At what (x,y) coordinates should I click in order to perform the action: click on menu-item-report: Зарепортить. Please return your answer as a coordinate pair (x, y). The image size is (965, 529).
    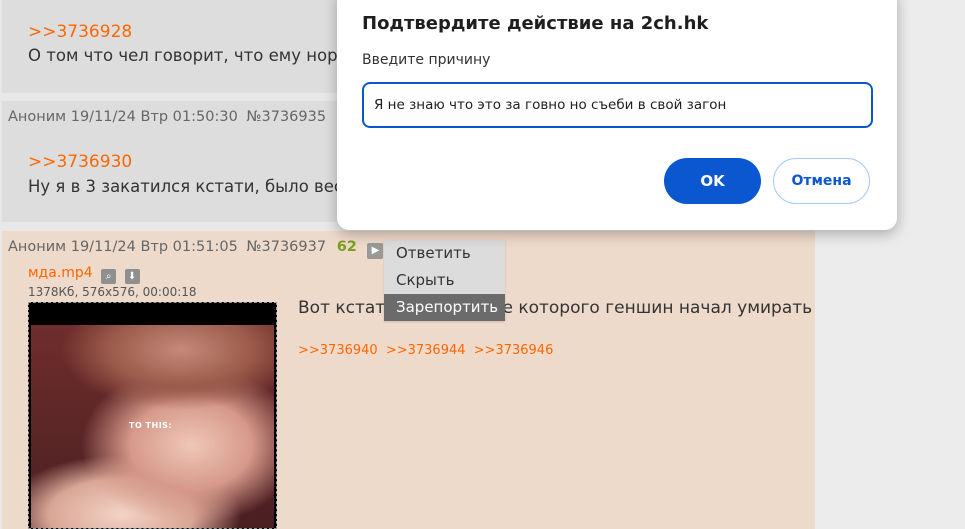
    Looking at the image, I should click on (444, 307).